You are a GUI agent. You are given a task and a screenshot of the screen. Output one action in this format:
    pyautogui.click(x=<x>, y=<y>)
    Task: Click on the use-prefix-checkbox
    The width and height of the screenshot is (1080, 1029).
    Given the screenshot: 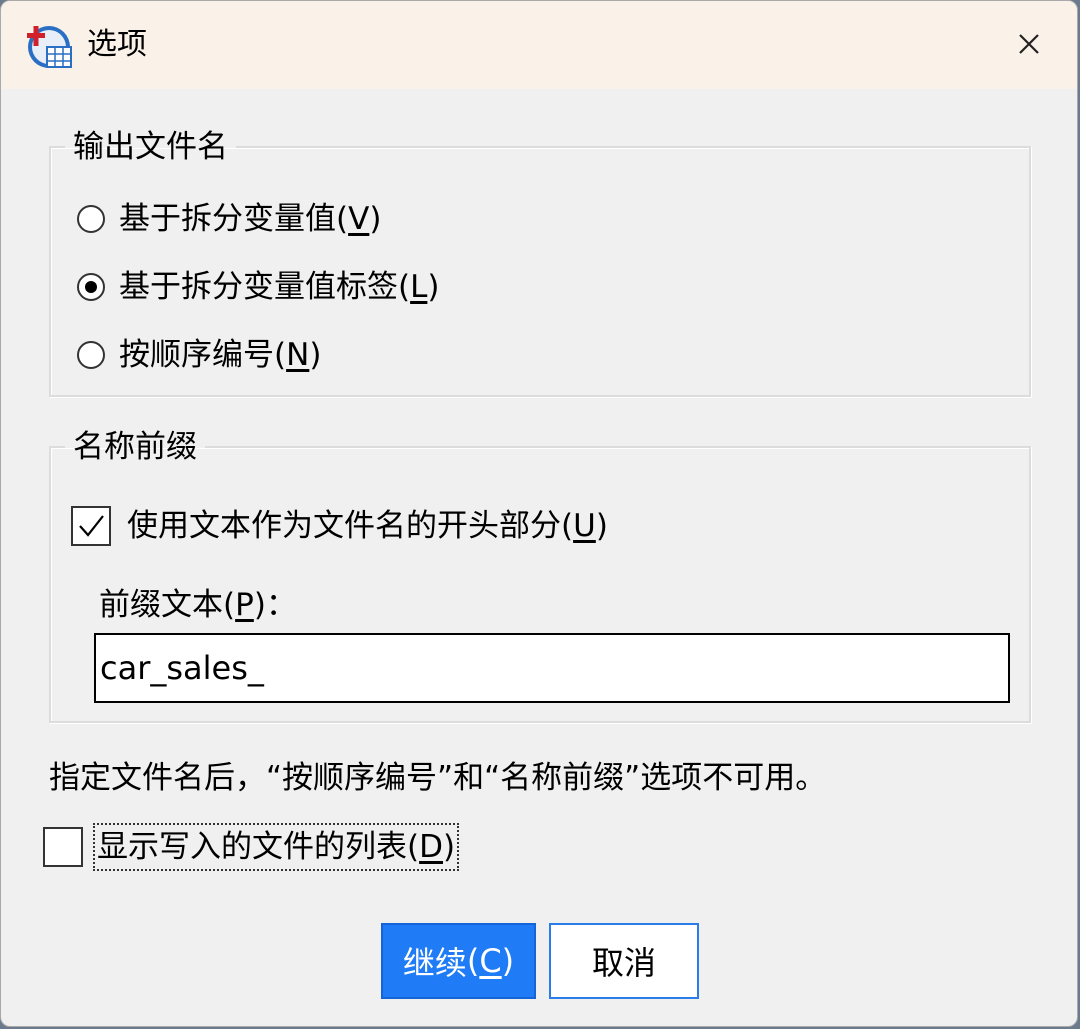 What is the action you would take?
    pyautogui.click(x=91, y=526)
    